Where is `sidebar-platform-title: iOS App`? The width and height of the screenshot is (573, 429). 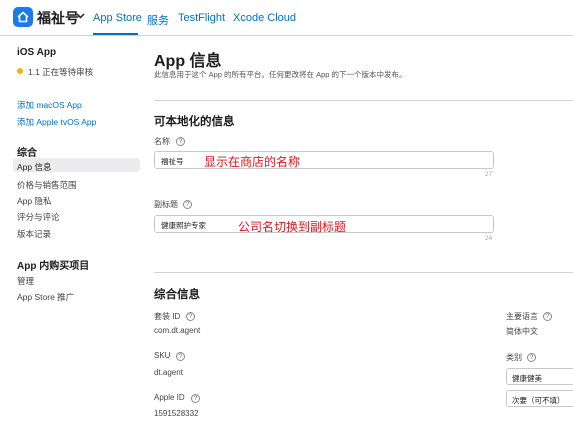 sidebar-platform-title: iOS App is located at coordinates (36, 52).